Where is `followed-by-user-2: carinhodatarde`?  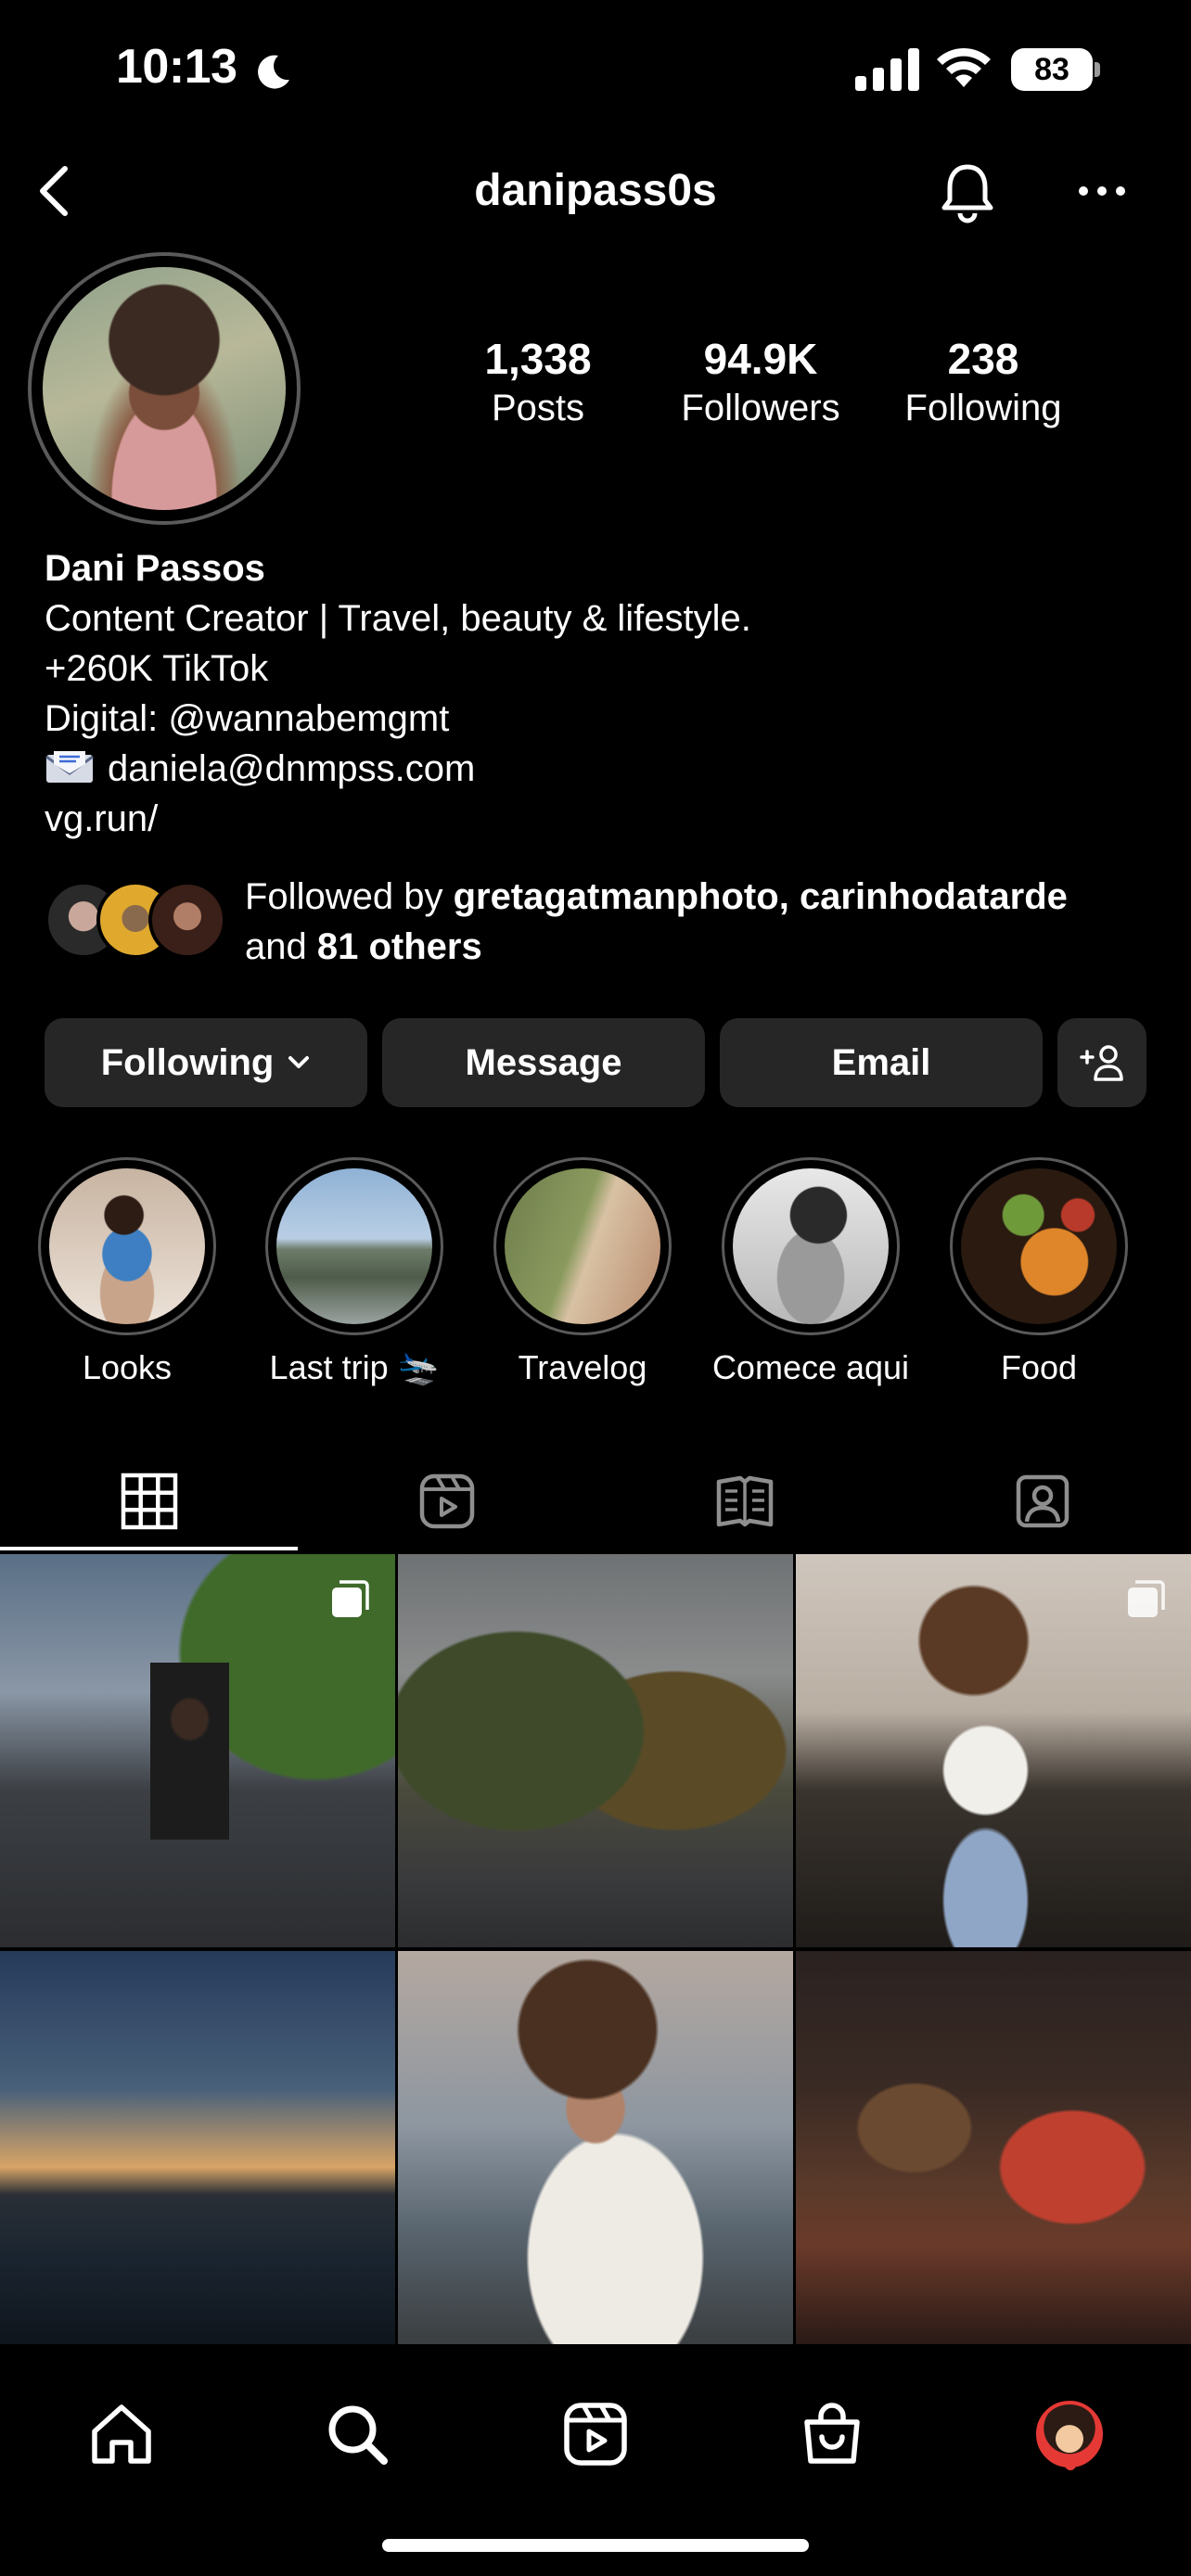 followed-by-user-2: carinhodatarde is located at coordinates (933, 896).